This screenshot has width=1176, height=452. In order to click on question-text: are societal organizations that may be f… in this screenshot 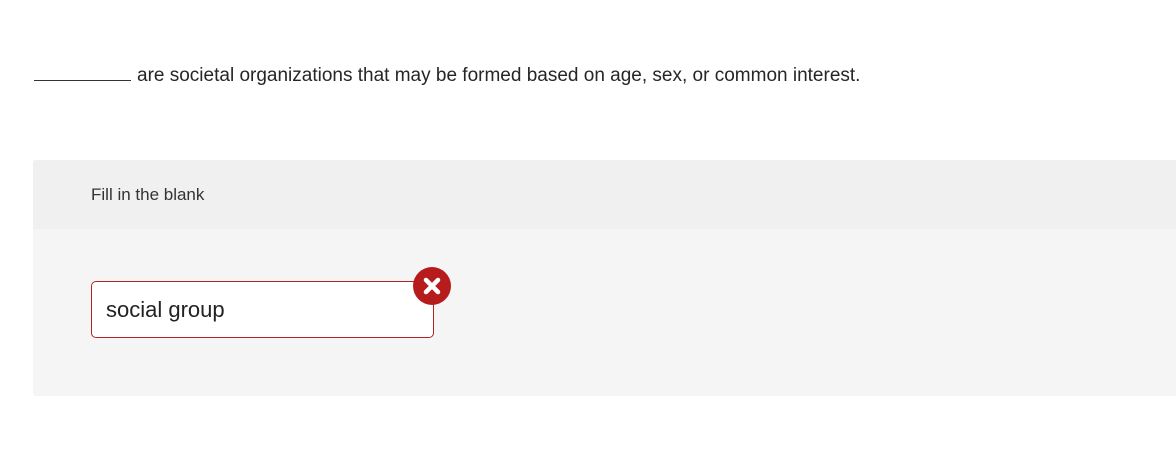, I will do `click(499, 75)`.